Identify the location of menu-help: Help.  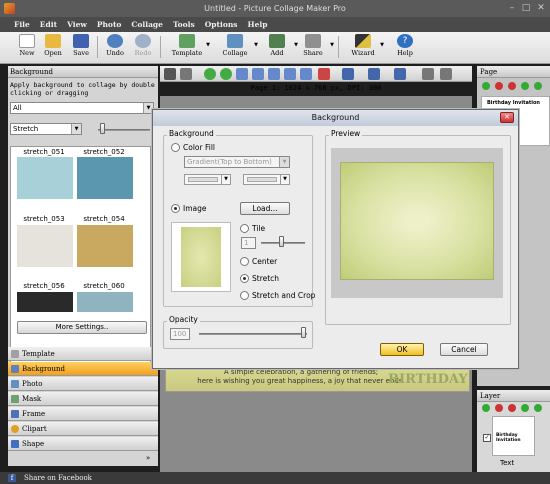
(258, 24).